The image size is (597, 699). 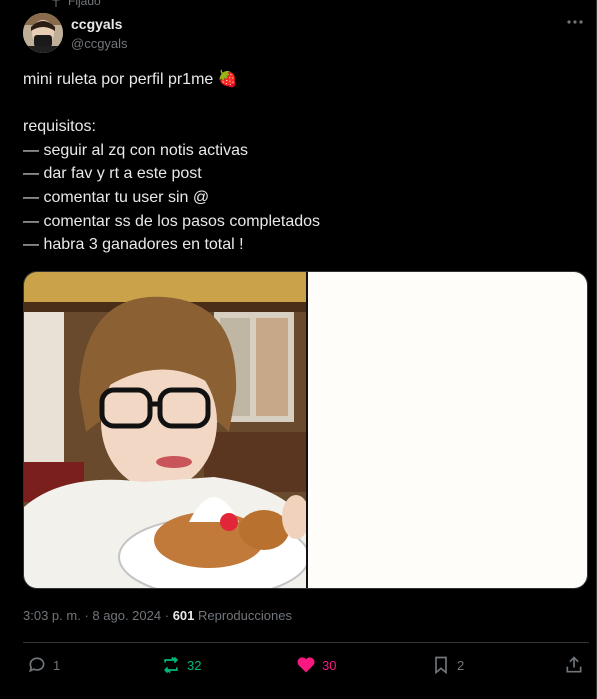 What do you see at coordinates (316, 665) in the screenshot?
I see `like-button: 30` at bounding box center [316, 665].